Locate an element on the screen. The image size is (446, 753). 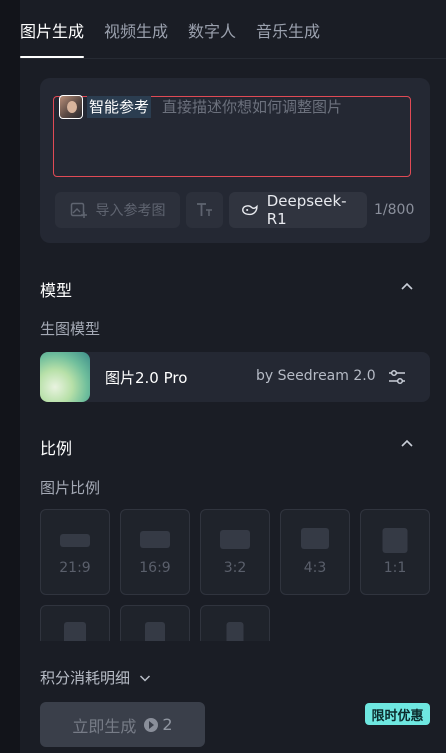
ratio-option-3-2: 3:2 is located at coordinates (235, 552).